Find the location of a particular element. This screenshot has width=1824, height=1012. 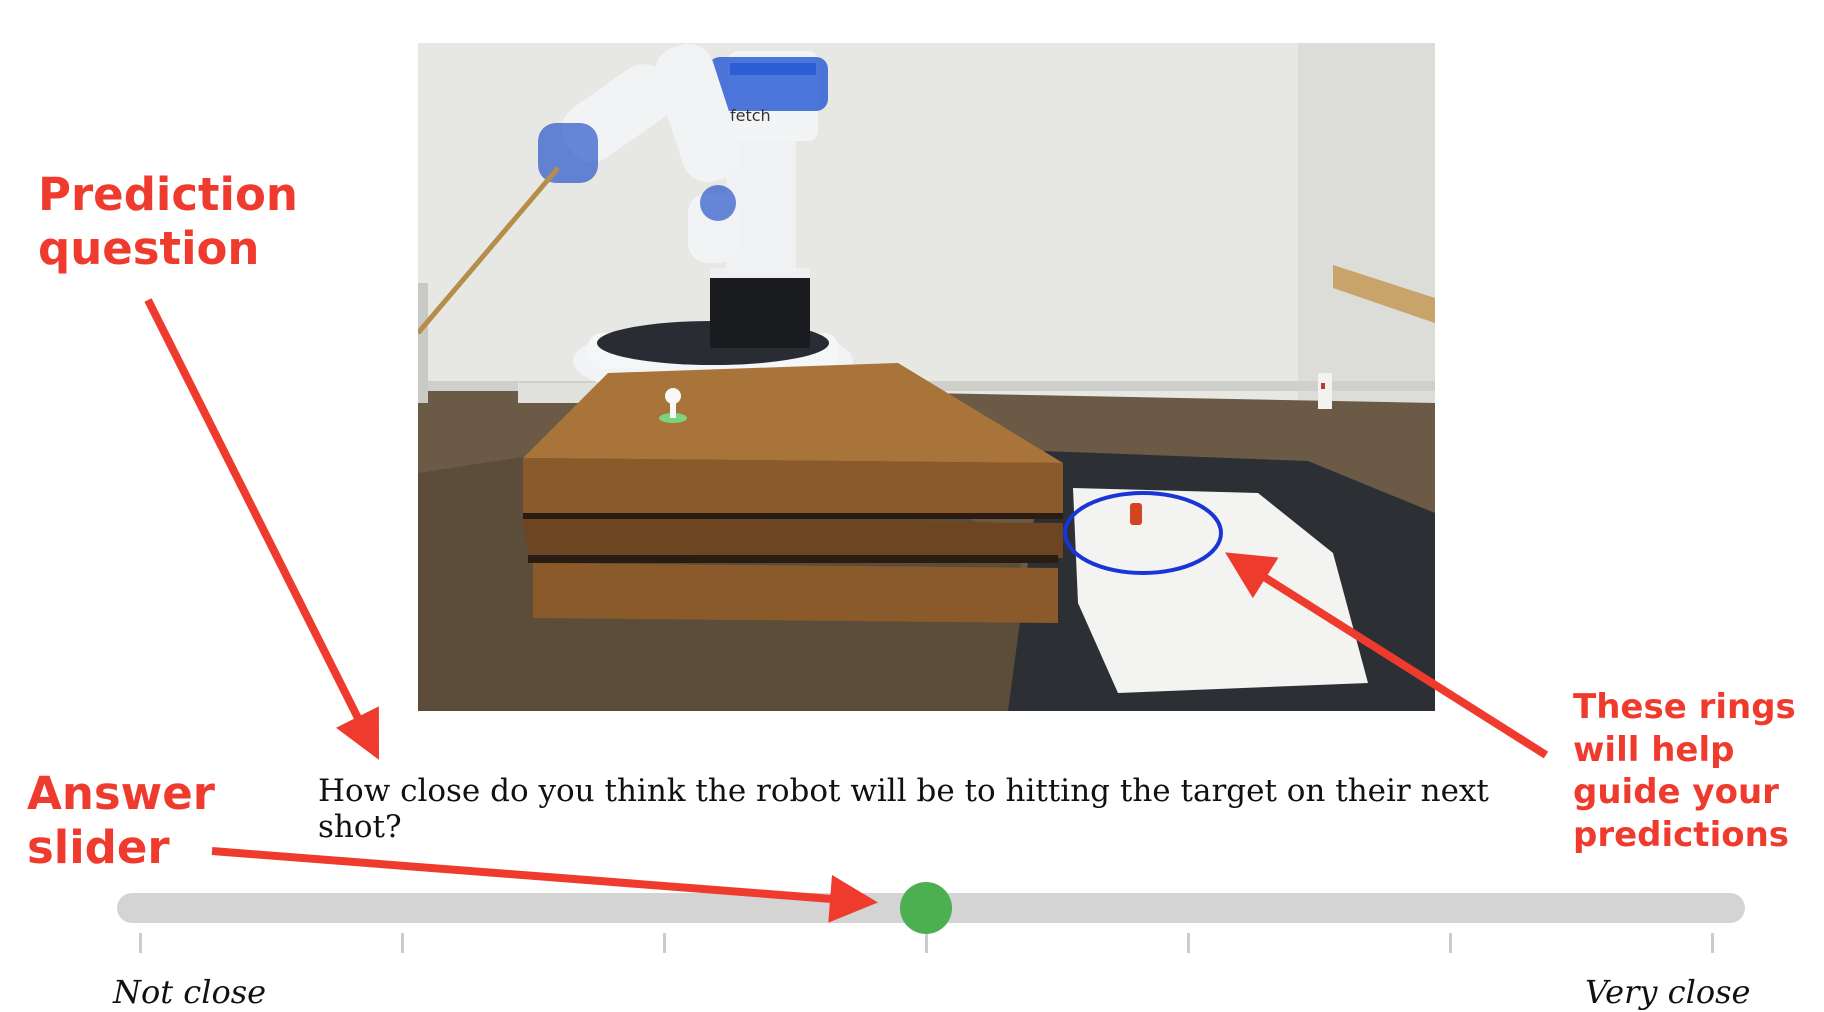

slider-max-label: Very close is located at coordinates (1668, 992).